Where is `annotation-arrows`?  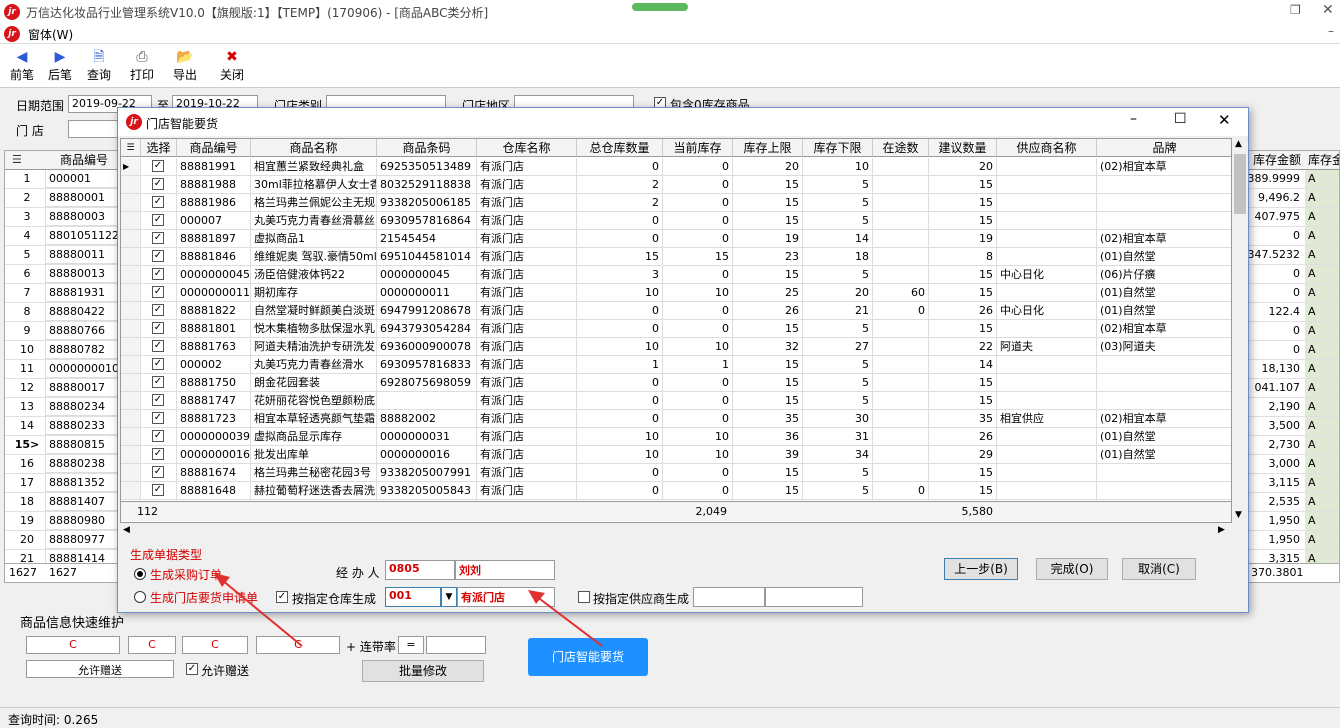 annotation-arrows is located at coordinates (408, 610).